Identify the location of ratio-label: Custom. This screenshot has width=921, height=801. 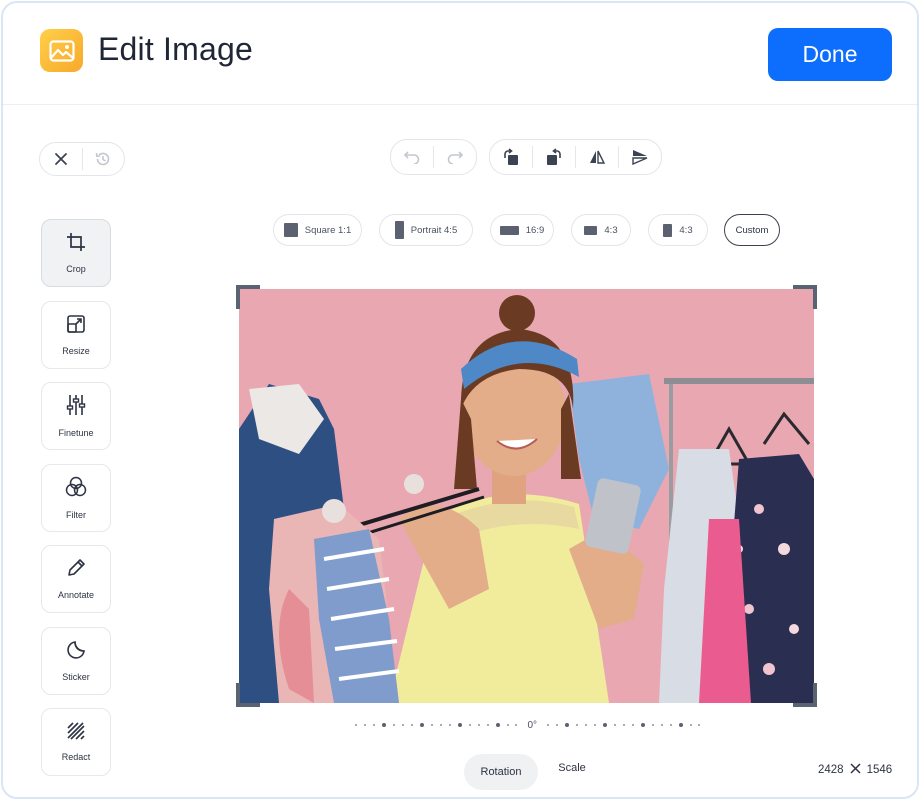
(752, 230).